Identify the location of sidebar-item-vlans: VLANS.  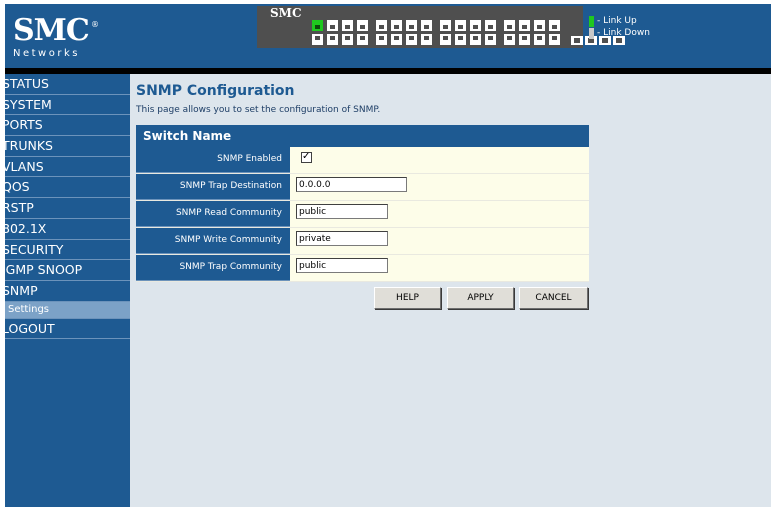
(67, 167).